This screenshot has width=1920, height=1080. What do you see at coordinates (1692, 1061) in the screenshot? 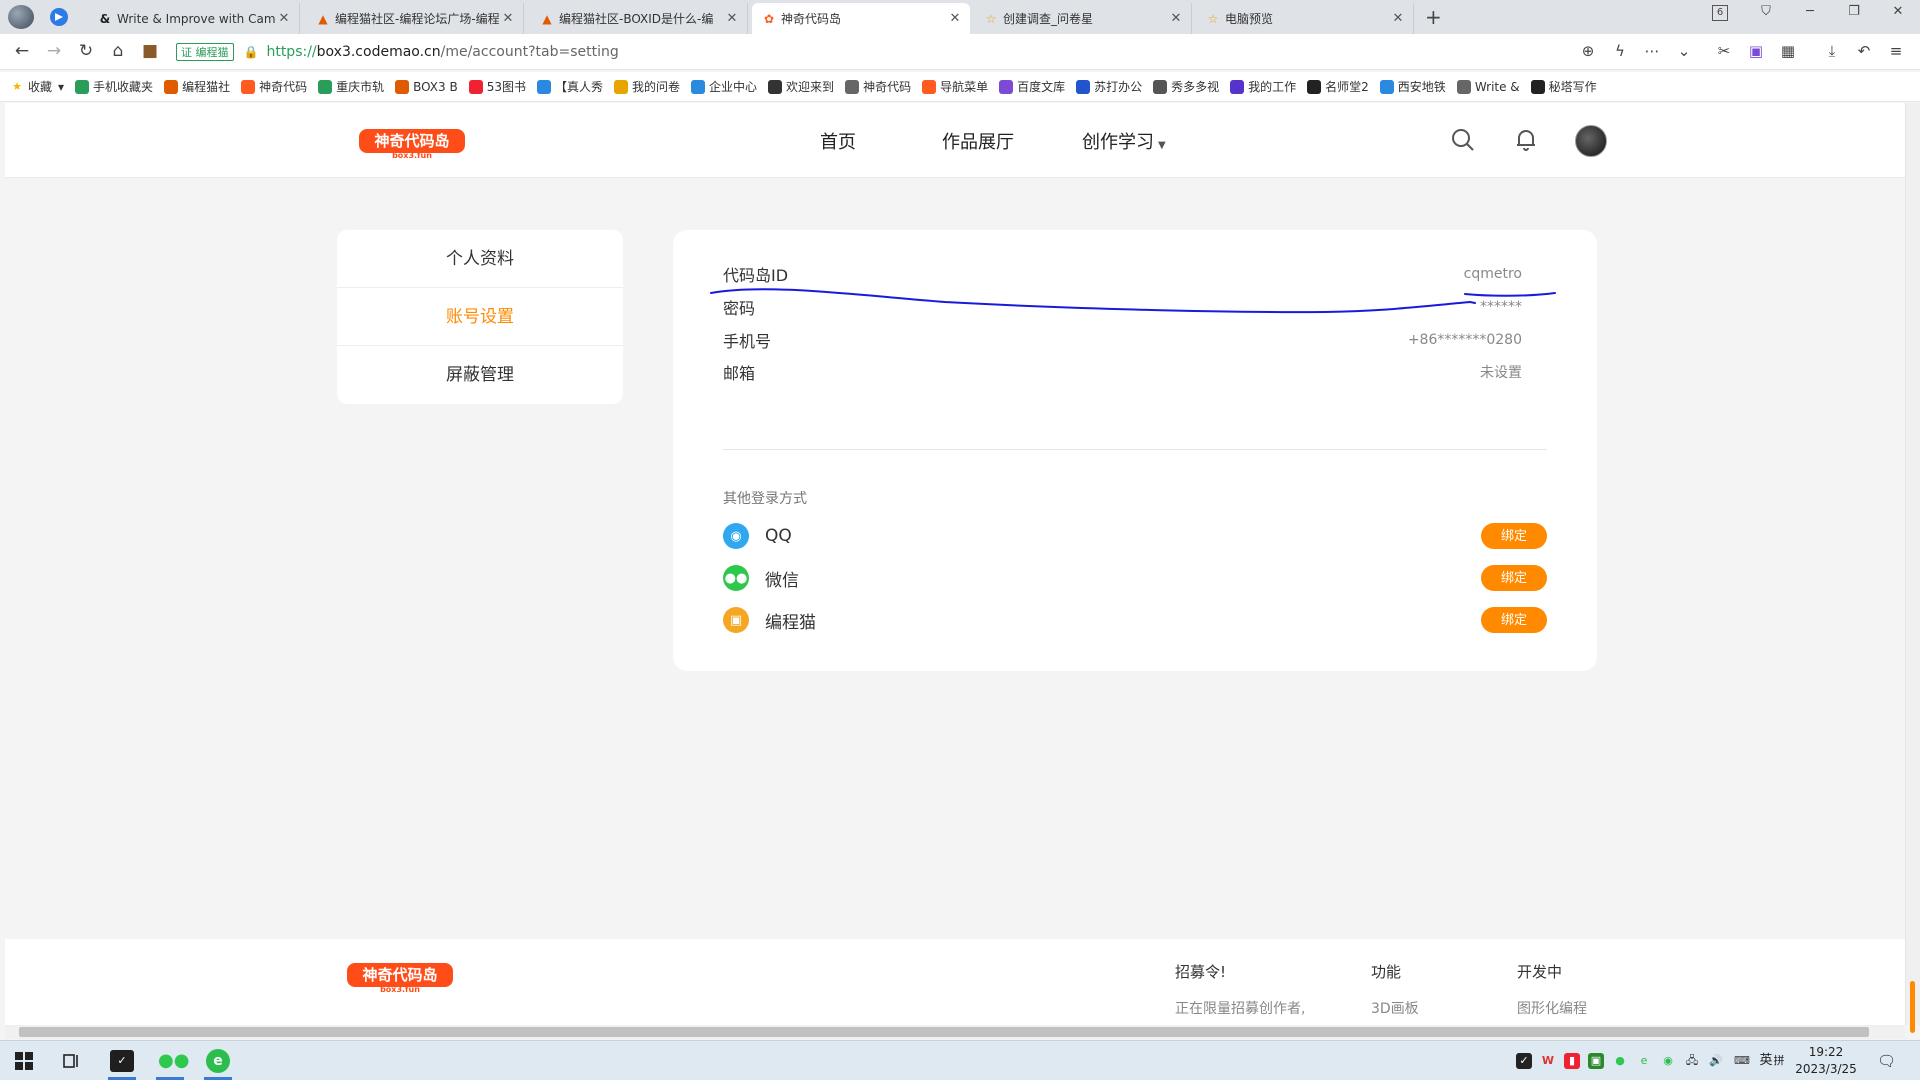
I see `network-icon: 🖧` at bounding box center [1692, 1061].